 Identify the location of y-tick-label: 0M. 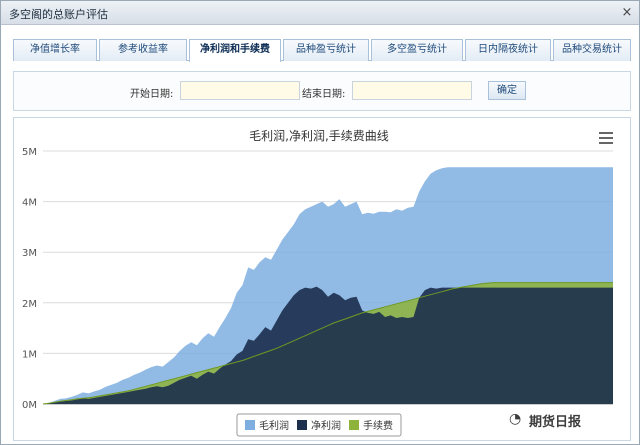
(29, 405).